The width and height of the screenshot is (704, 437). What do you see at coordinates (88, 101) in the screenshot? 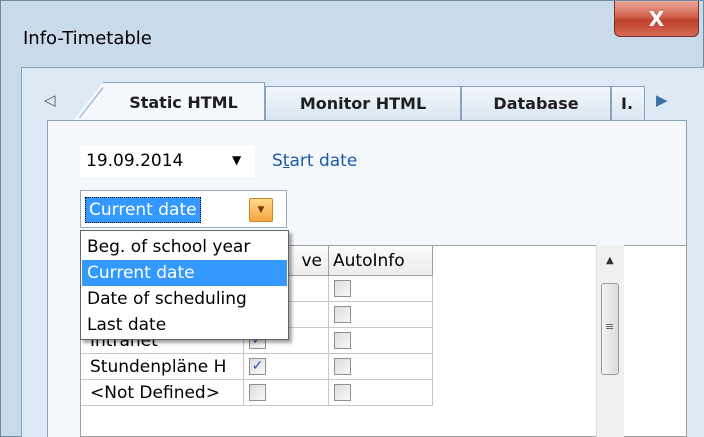
I see `tab-active-slant` at bounding box center [88, 101].